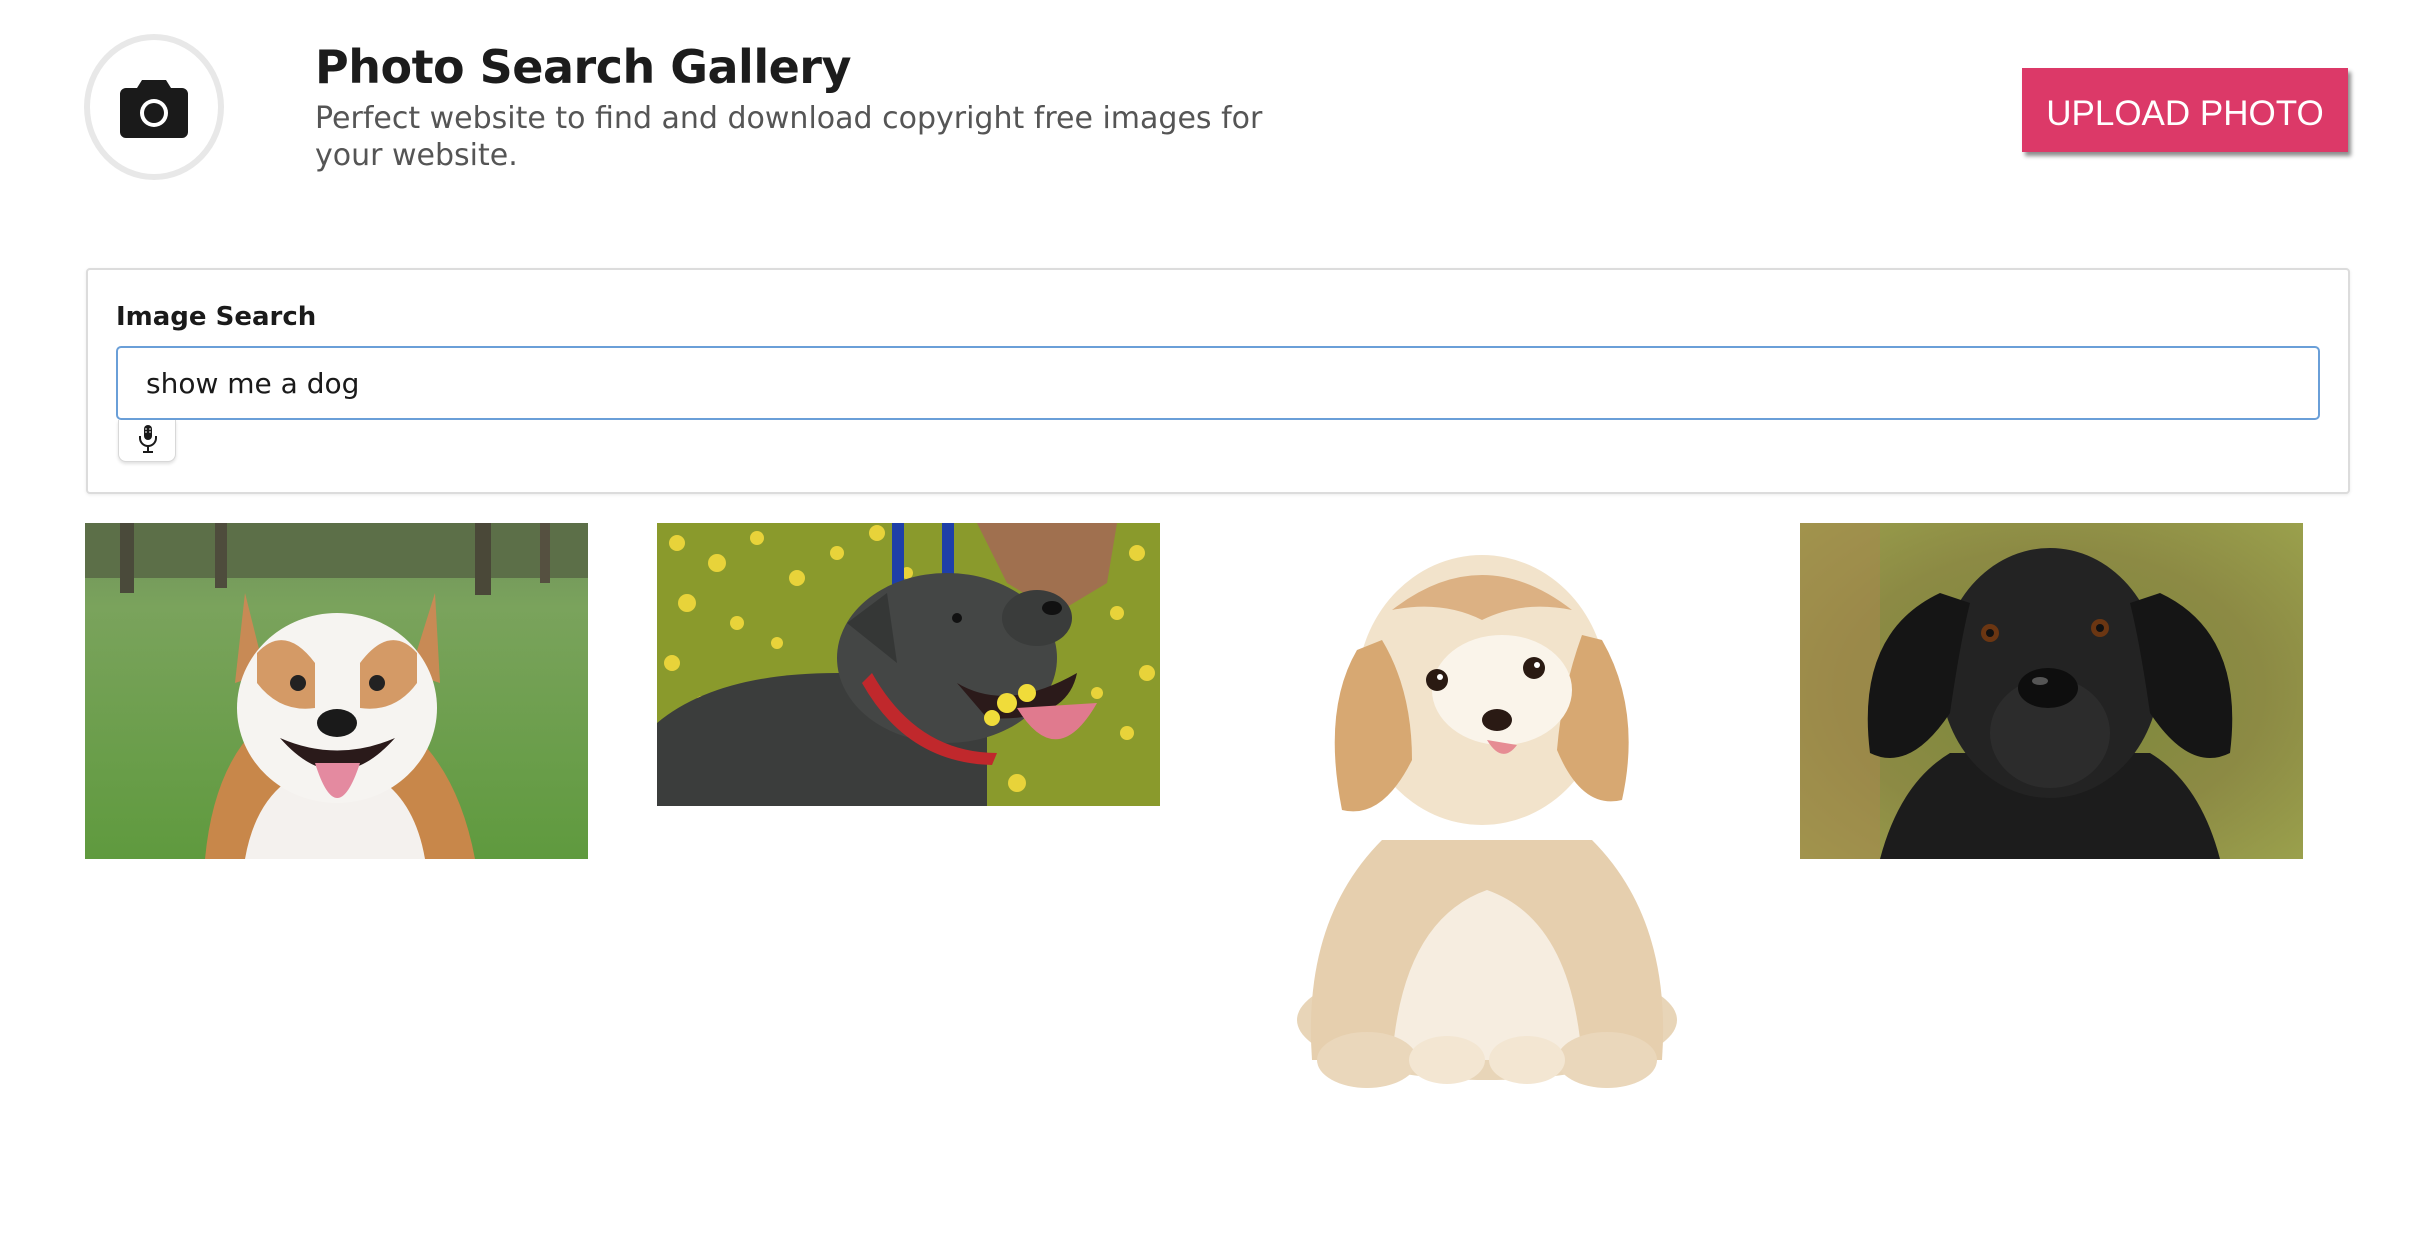 This screenshot has width=2414, height=1246. I want to click on page-title: Photo Search Gallery, so click(583, 67).